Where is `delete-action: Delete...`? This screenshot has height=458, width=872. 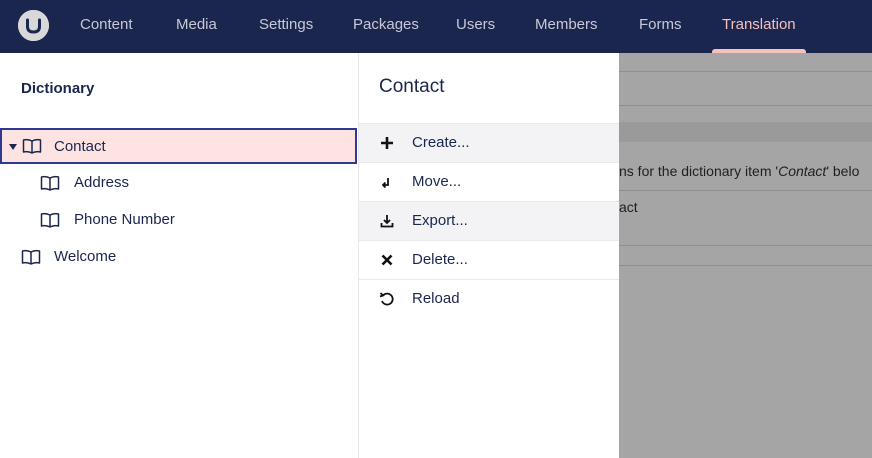 delete-action: Delete... is located at coordinates (489, 259).